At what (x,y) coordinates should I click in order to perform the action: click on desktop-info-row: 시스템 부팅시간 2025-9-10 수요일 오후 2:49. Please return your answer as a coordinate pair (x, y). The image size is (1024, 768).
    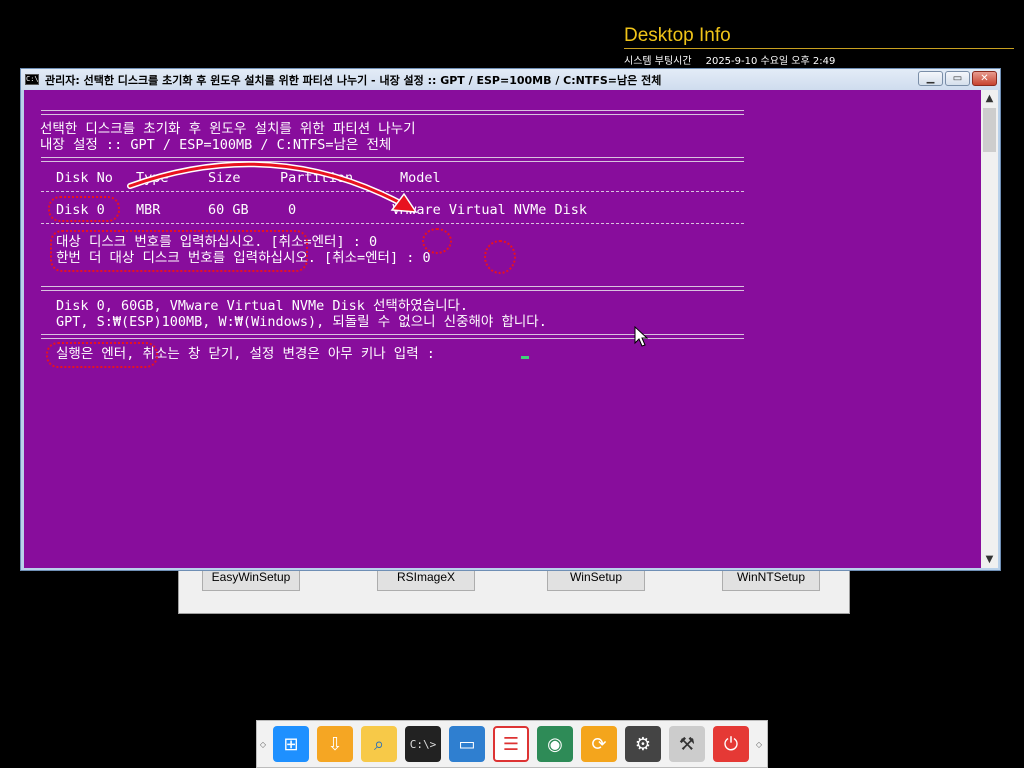
    Looking at the image, I should click on (819, 59).